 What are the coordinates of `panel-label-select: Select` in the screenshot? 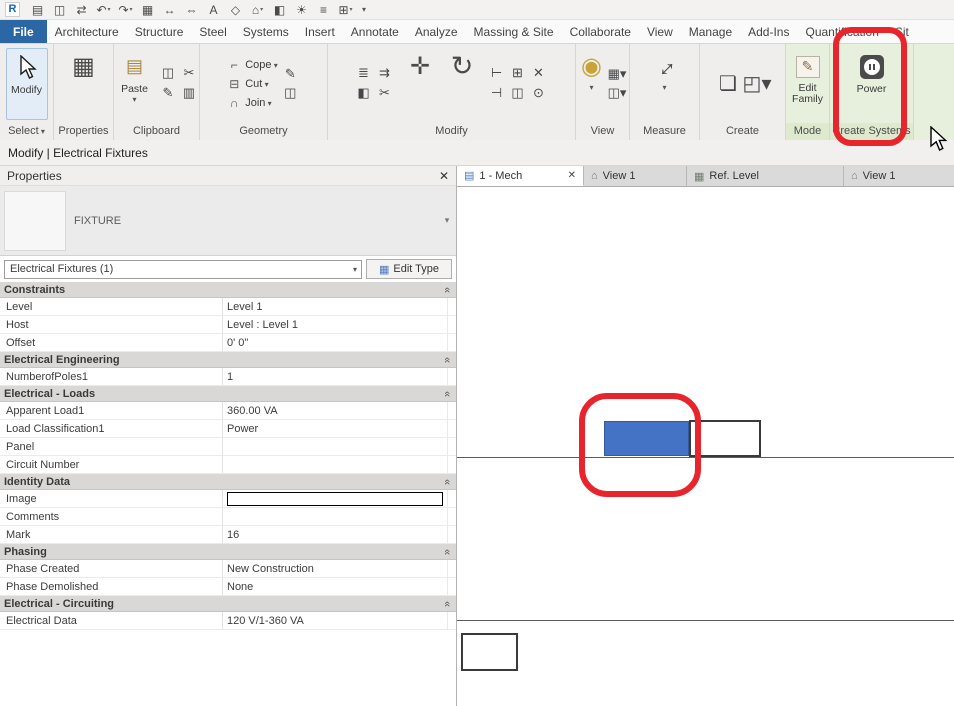 It's located at (26, 131).